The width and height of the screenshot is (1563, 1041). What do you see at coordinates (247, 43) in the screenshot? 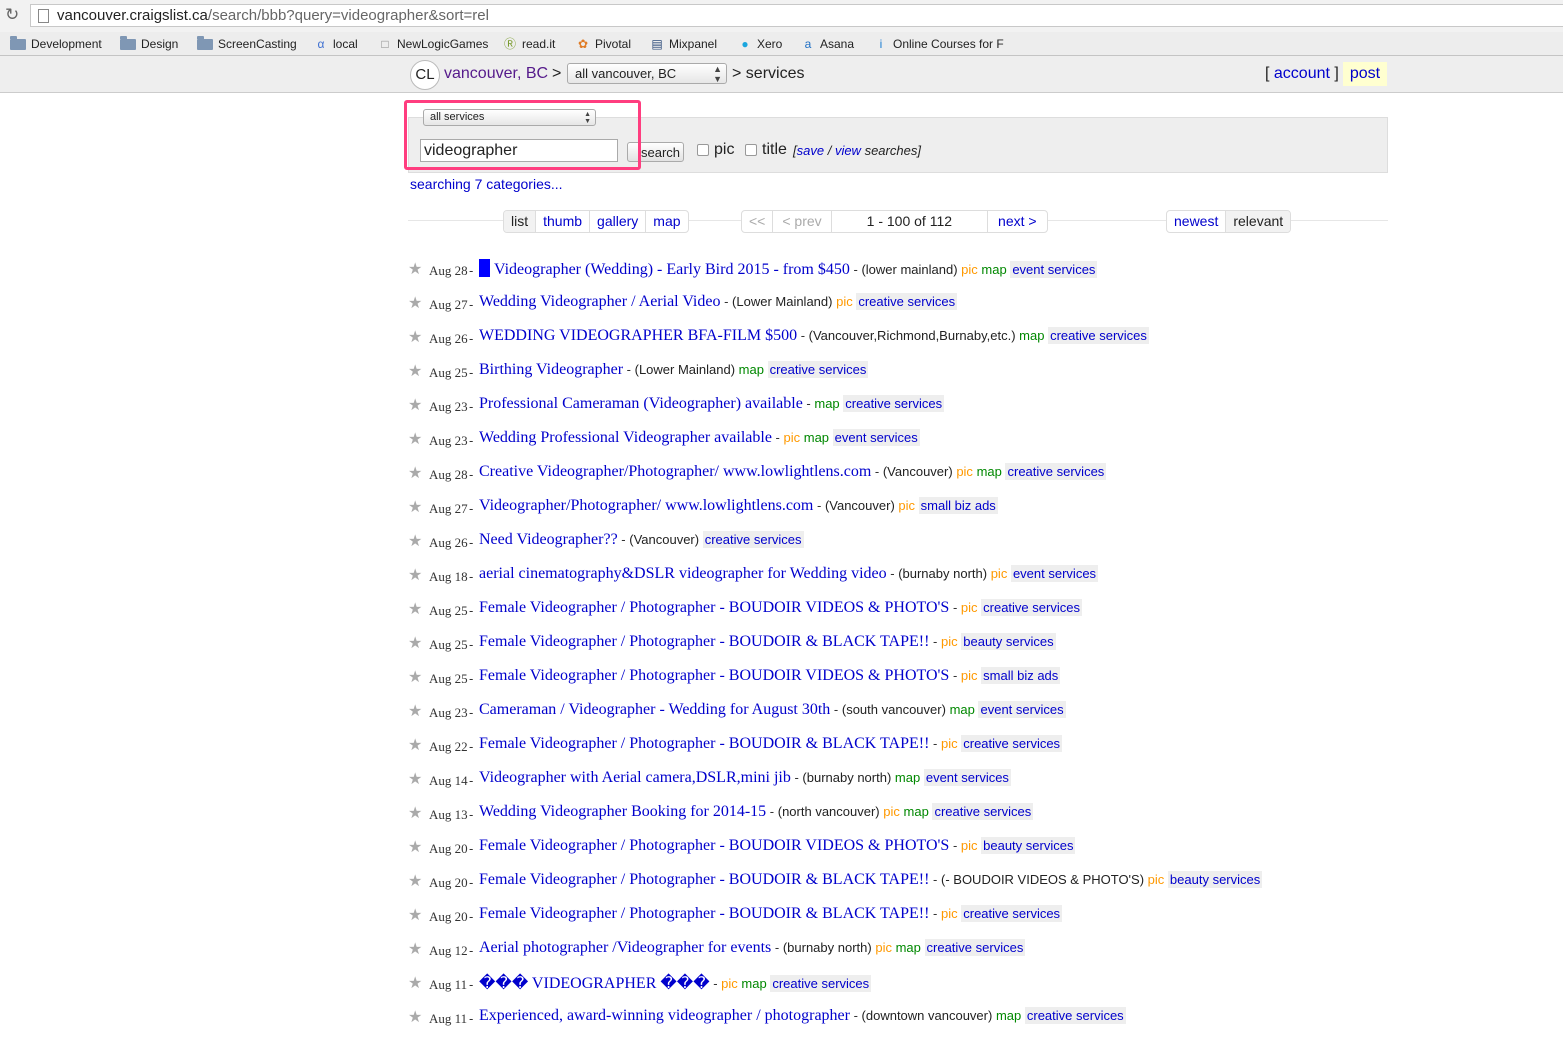
I see `bookmark-screencasting: ScreenCasting` at bounding box center [247, 43].